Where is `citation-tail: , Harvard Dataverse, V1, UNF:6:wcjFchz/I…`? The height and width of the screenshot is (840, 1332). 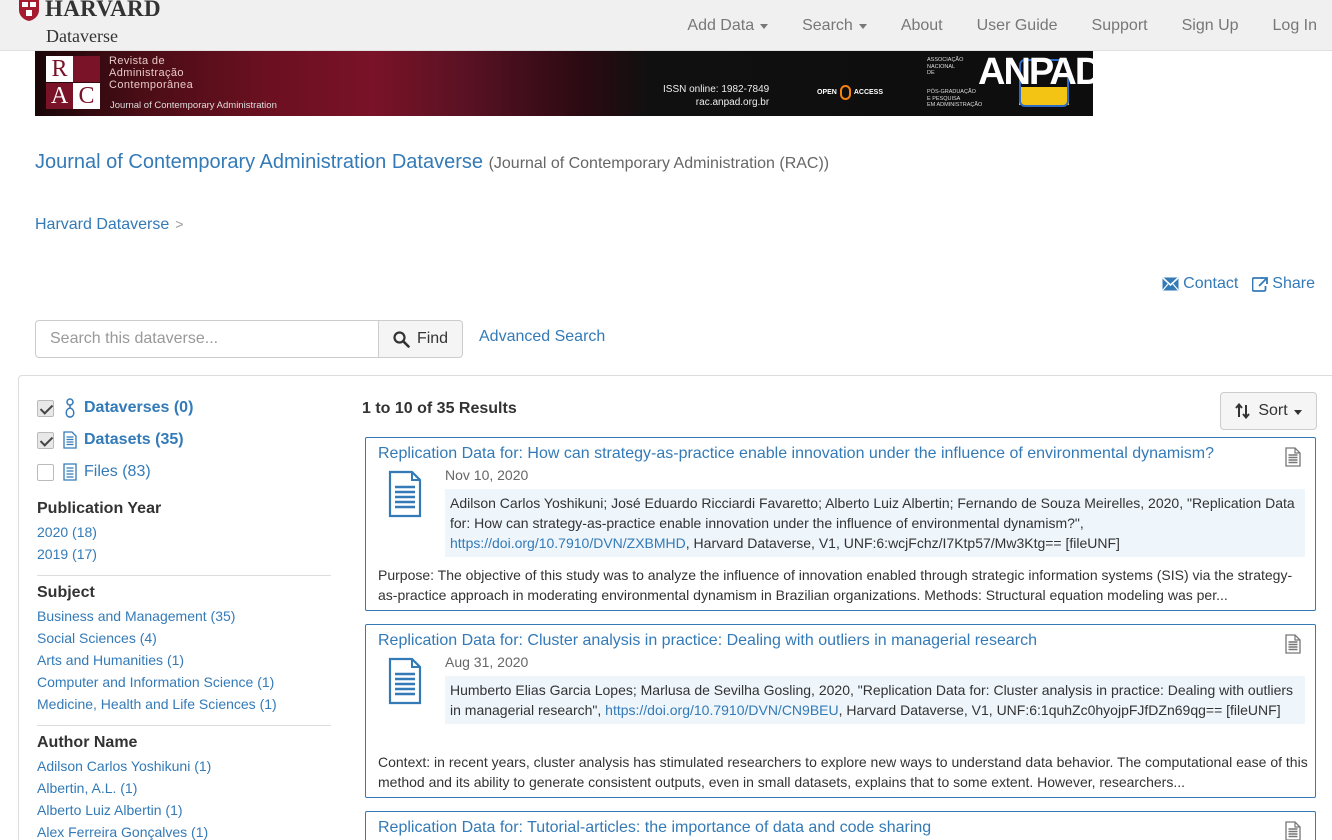 citation-tail: , Harvard Dataverse, V1, UNF:6:wcjFchz/I… is located at coordinates (902, 543).